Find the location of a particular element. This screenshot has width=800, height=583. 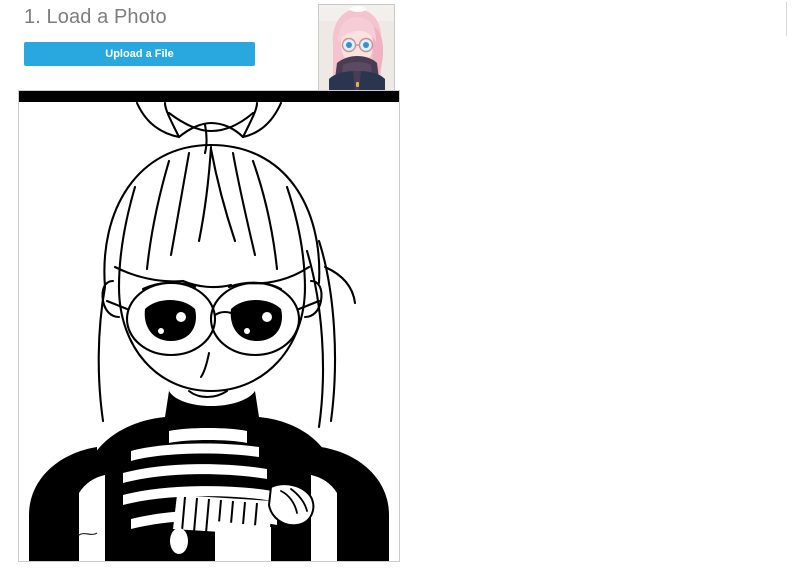

thumbnail-artwork is located at coordinates (356, 48).